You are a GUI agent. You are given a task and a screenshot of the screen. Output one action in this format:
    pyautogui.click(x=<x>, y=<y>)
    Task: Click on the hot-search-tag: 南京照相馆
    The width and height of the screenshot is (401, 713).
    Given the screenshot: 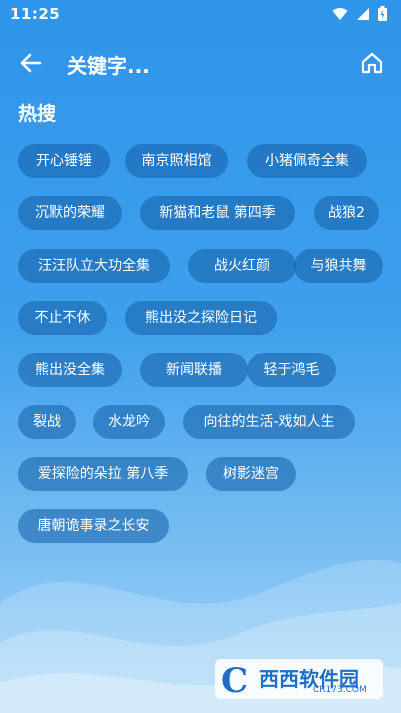 What is the action you would take?
    pyautogui.click(x=176, y=161)
    